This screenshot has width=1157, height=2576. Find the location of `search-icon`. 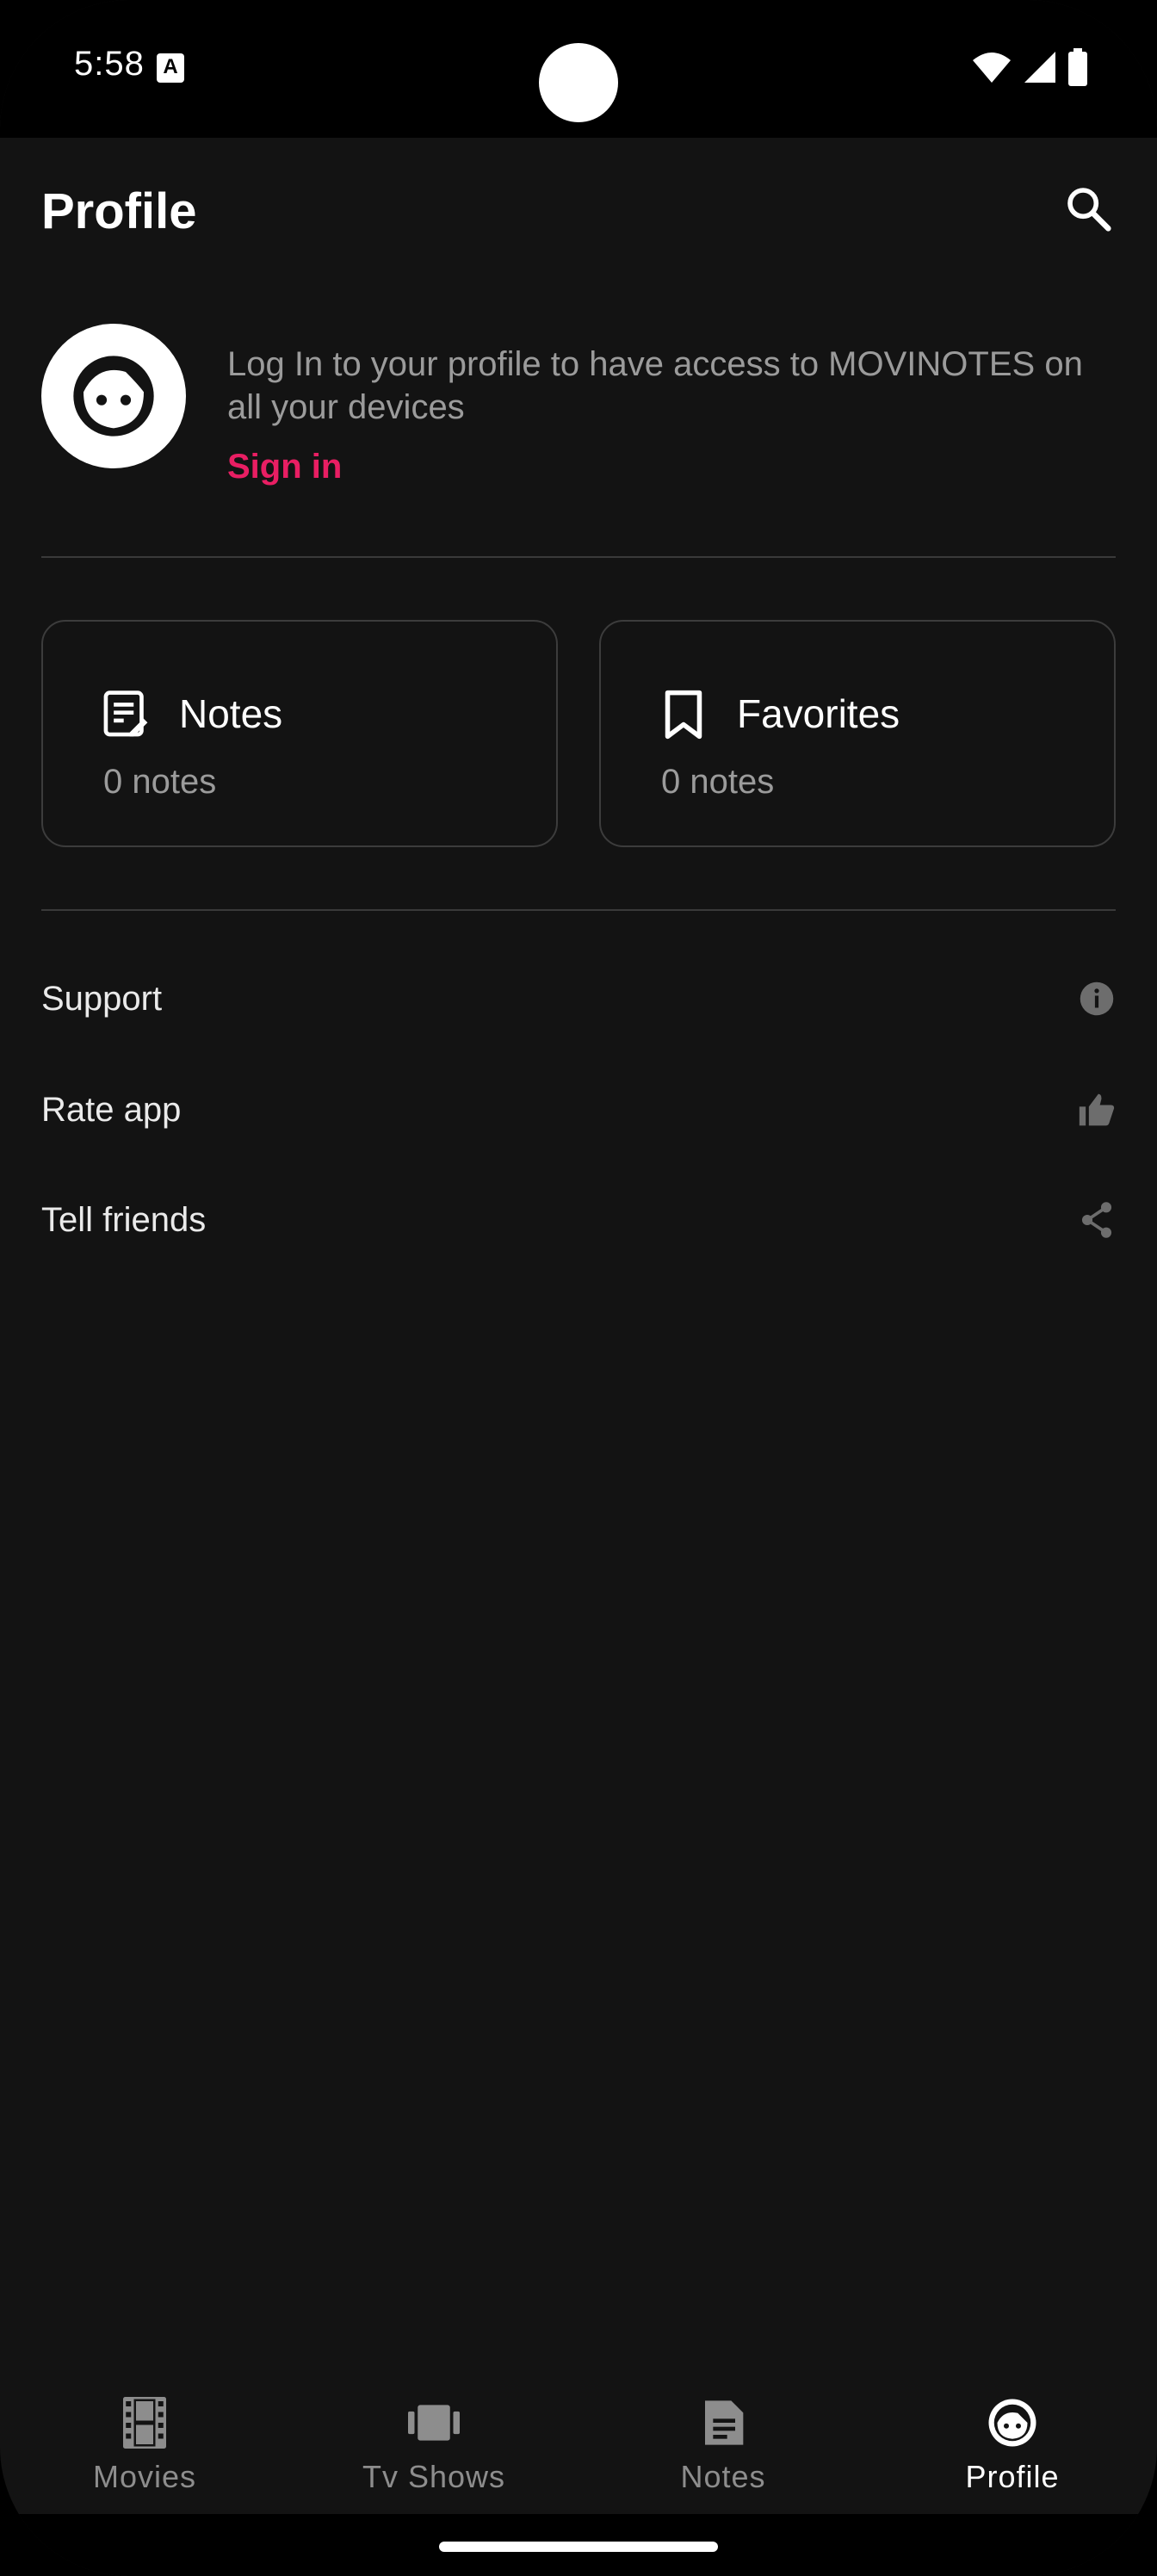

search-icon is located at coordinates (1089, 210).